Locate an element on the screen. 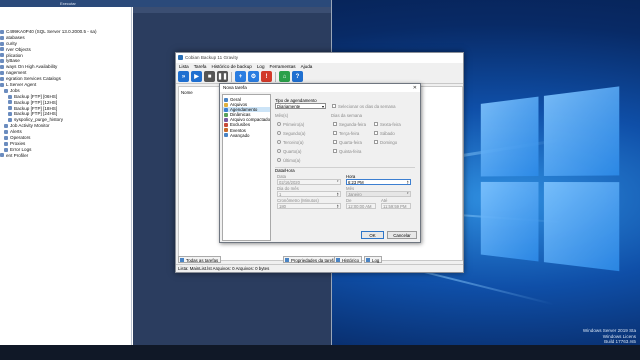 This screenshot has height=360, width=640. data-field: 02/16/2020 ▾ is located at coordinates (309, 182).